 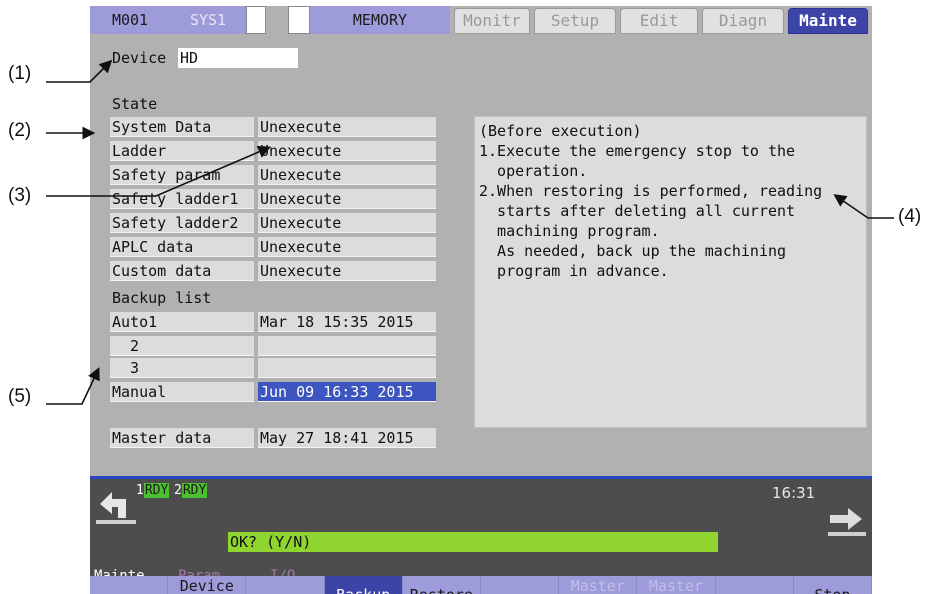 I want to click on state-name: APLC data, so click(x=182, y=247).